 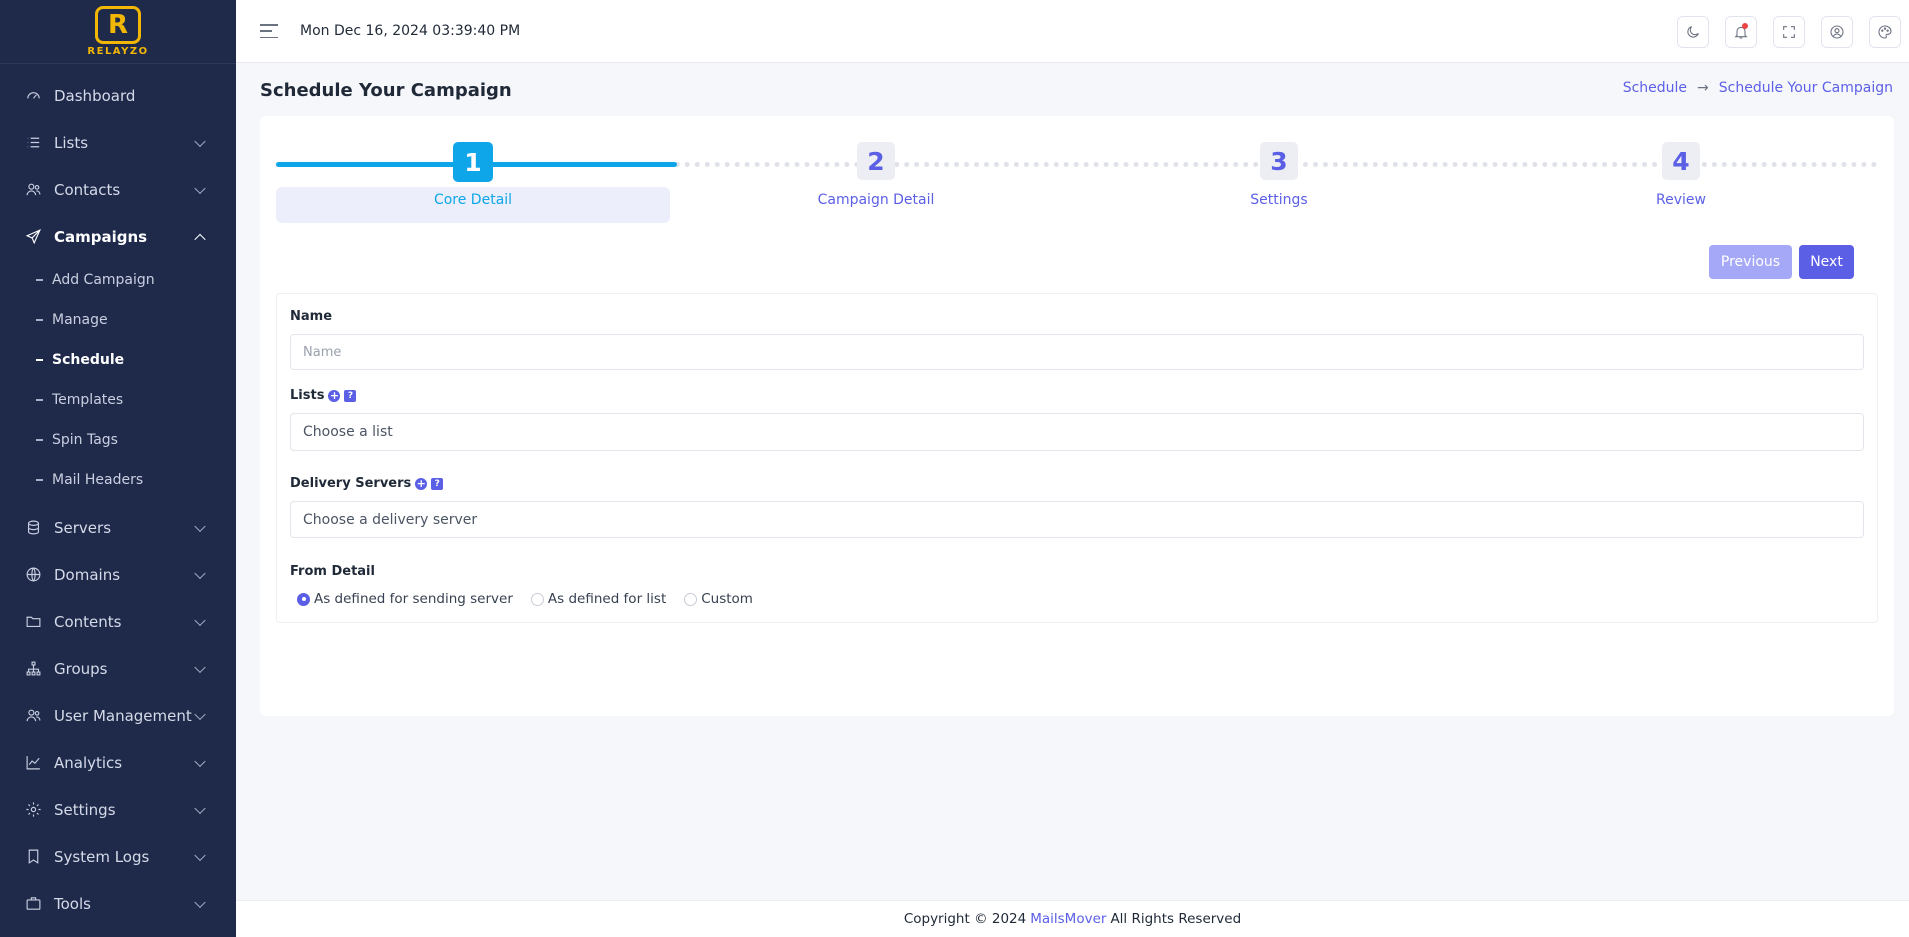 What do you see at coordinates (351, 483) in the screenshot?
I see `delivery-servers-label-text: Delivery Servers` at bounding box center [351, 483].